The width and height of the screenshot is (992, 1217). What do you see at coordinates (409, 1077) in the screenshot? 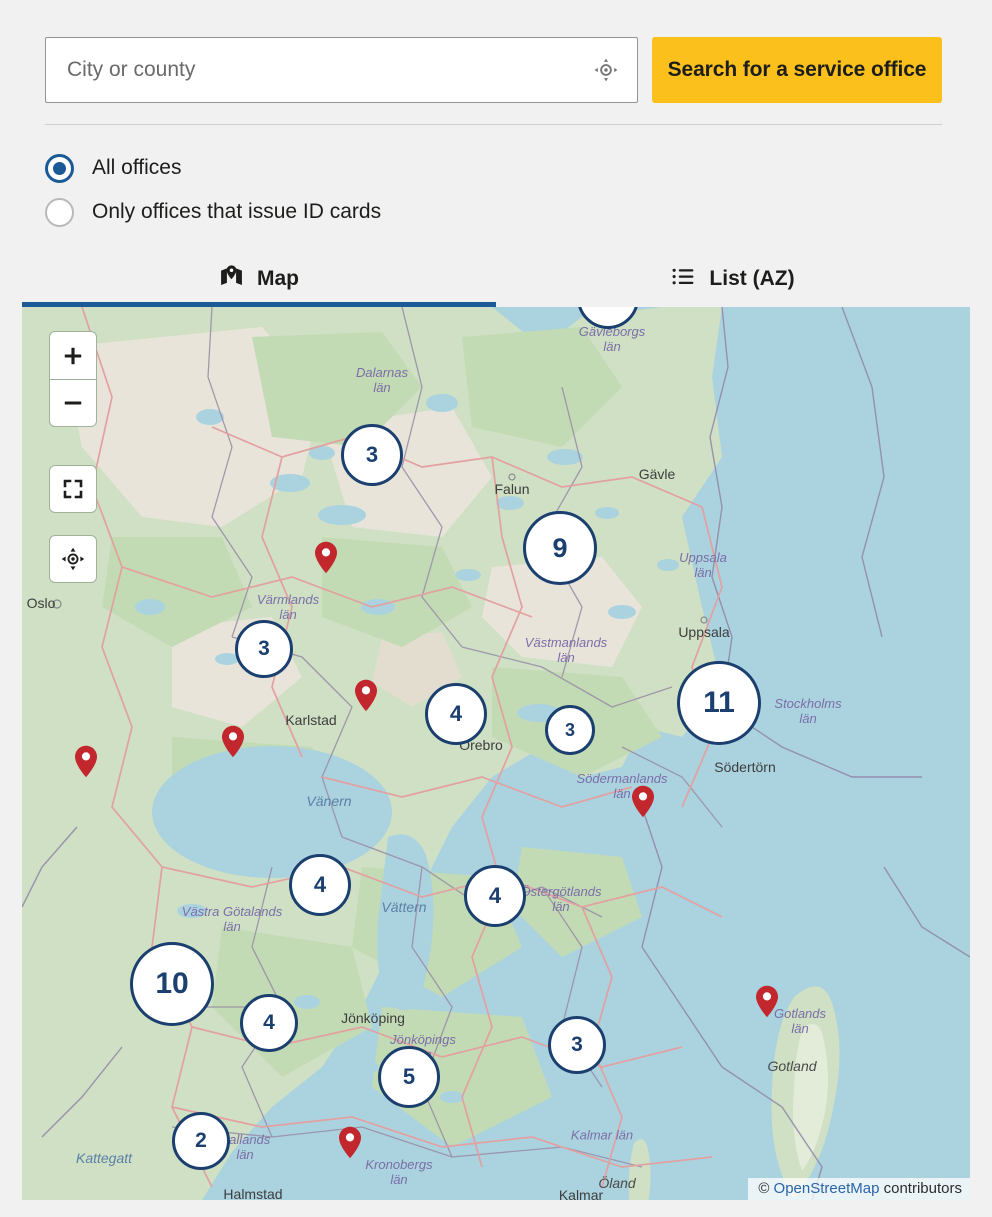
I see `map-cluster-marker: 5` at bounding box center [409, 1077].